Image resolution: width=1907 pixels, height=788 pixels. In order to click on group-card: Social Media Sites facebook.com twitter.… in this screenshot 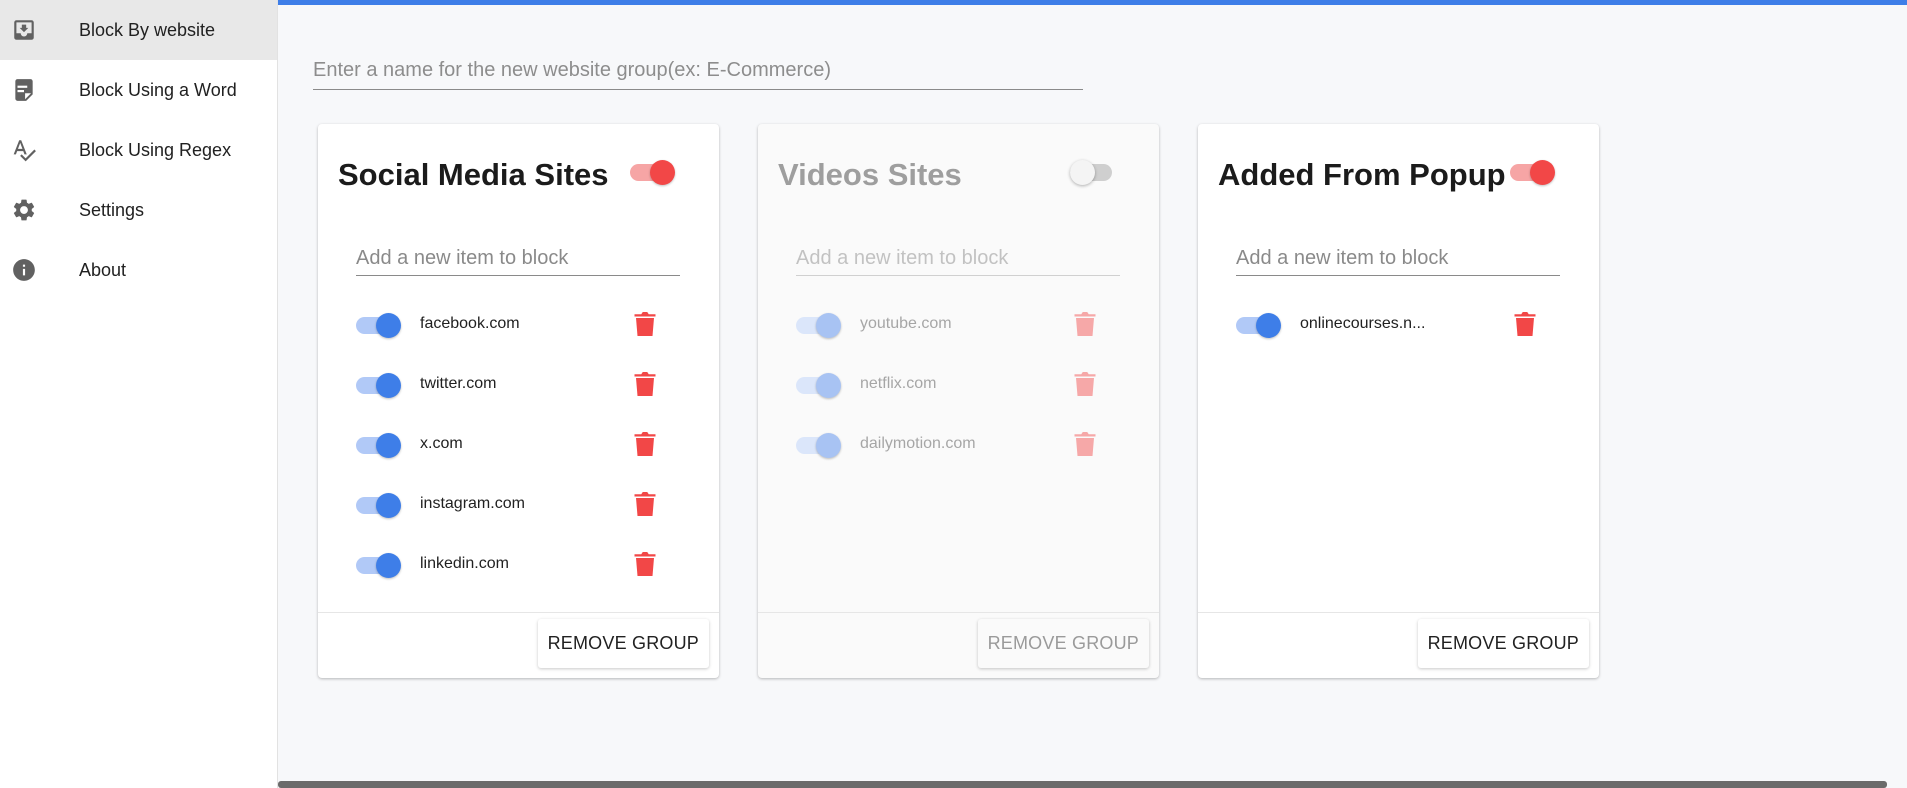, I will do `click(518, 401)`.